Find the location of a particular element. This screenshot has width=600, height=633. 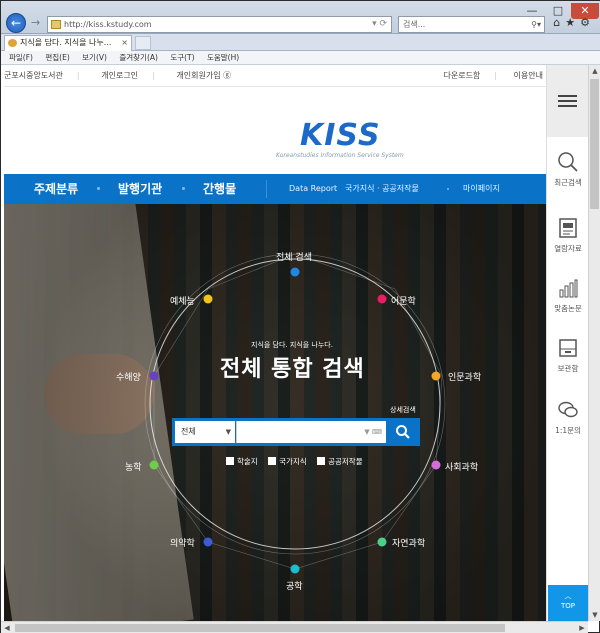

menu-view: 보기(V) is located at coordinates (94, 57).